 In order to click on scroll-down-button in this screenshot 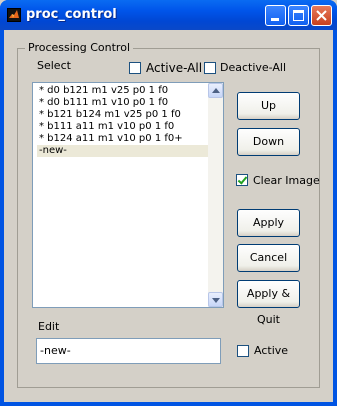, I will do `click(215, 299)`.